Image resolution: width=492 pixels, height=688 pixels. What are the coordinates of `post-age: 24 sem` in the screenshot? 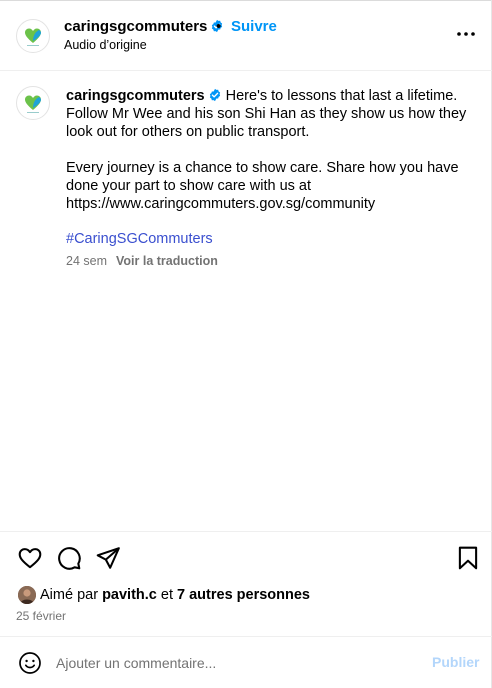 It's located at (86, 261).